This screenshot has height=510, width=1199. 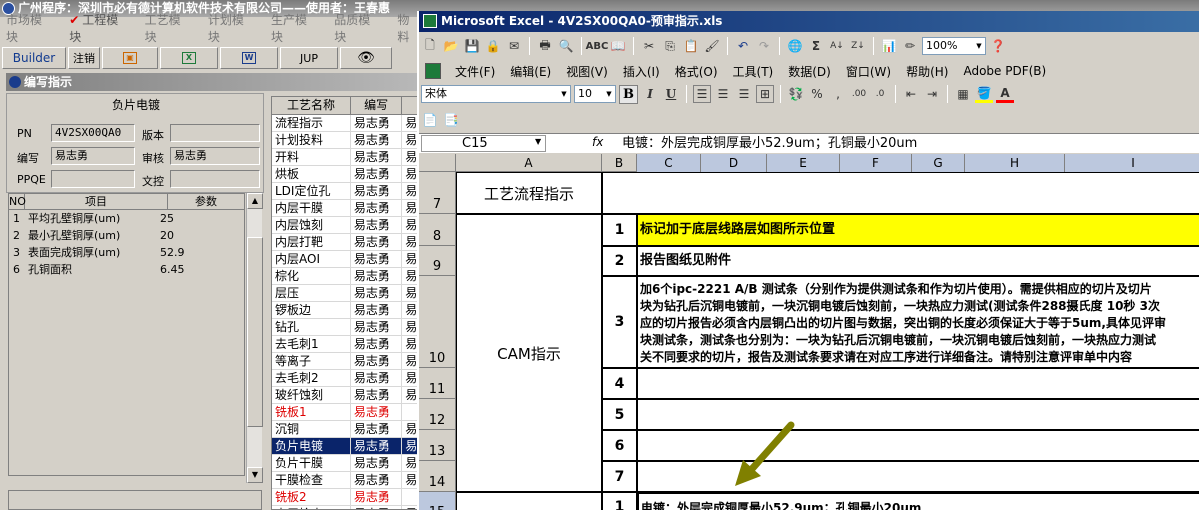 I want to click on process-row: 干膜检查 易志勇易, so click(x=346, y=480).